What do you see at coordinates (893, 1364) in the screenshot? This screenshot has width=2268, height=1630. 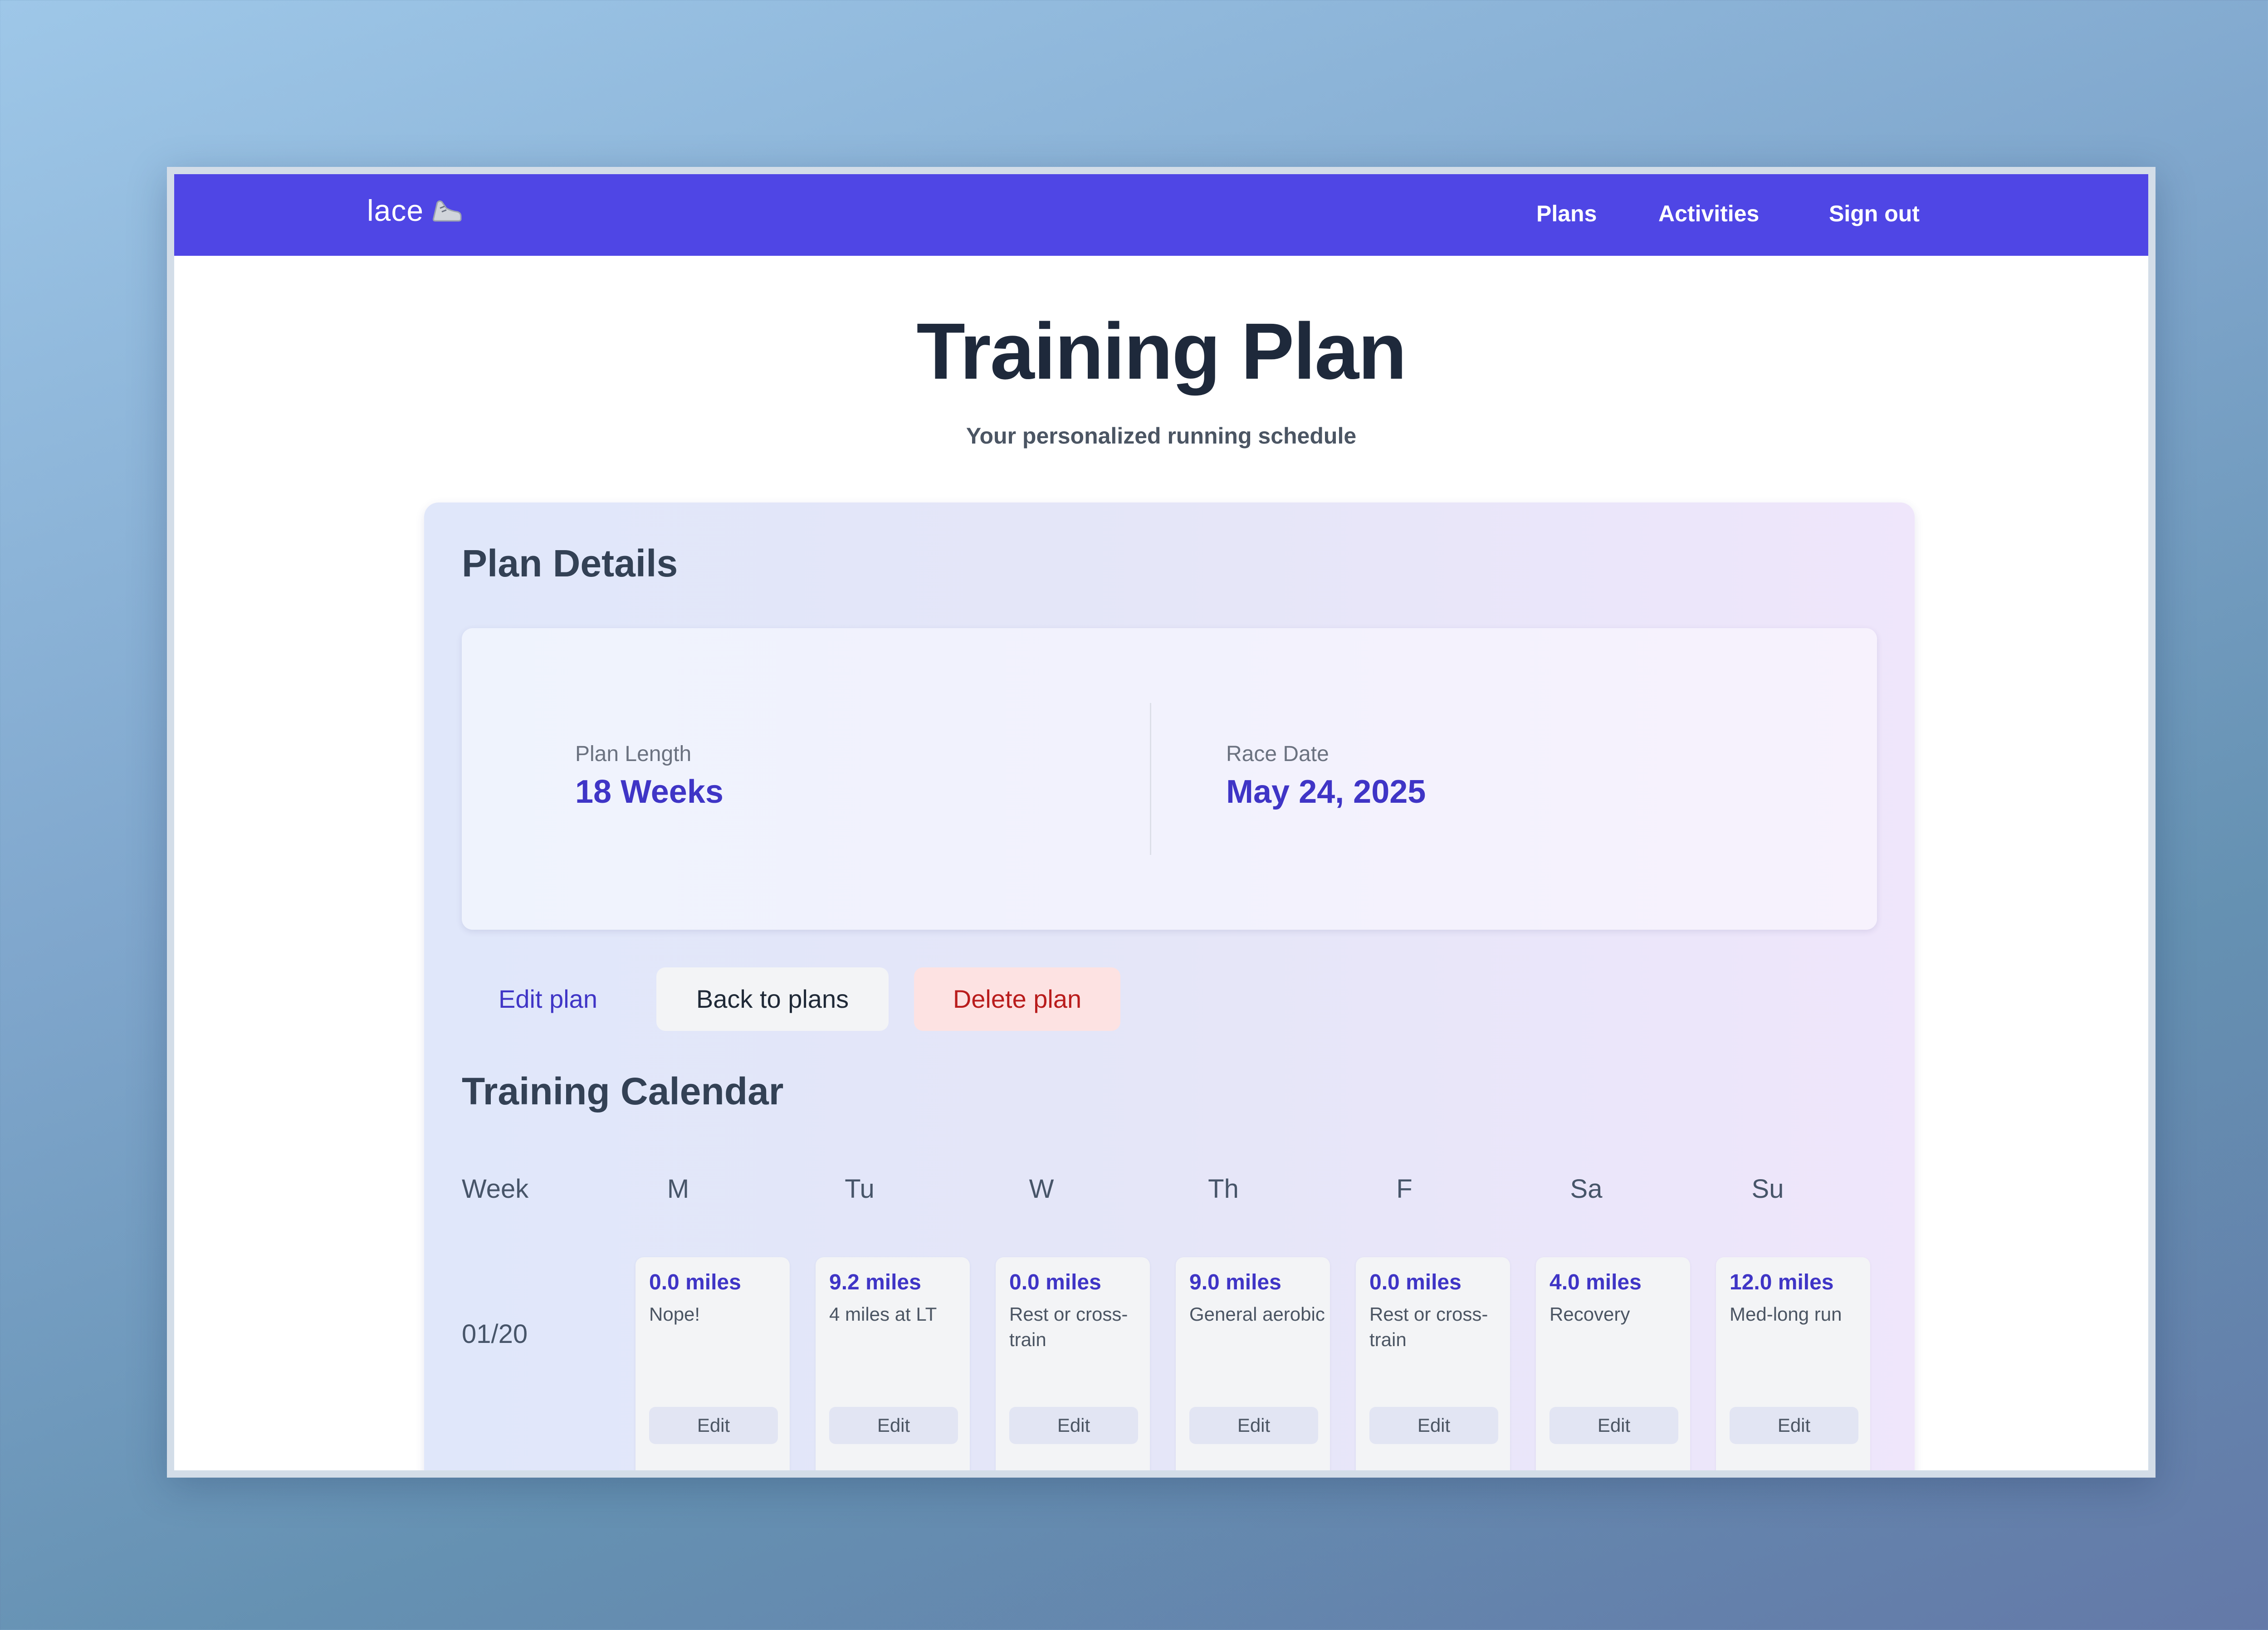 I see `day-card-tuesday: 9.2 miles 4 miles at LT Edit` at bounding box center [893, 1364].